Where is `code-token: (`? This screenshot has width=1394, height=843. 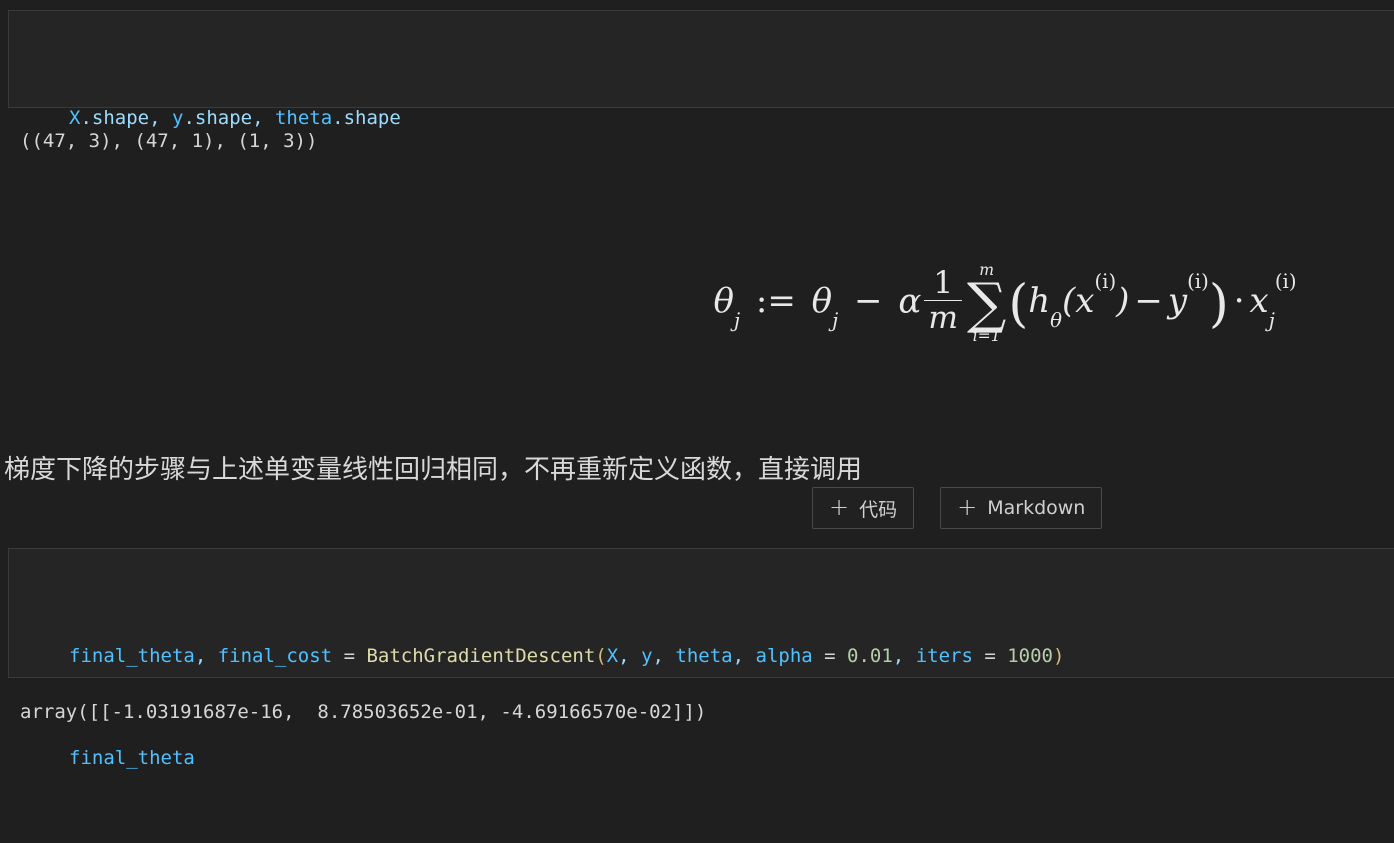 code-token: ( is located at coordinates (601, 656).